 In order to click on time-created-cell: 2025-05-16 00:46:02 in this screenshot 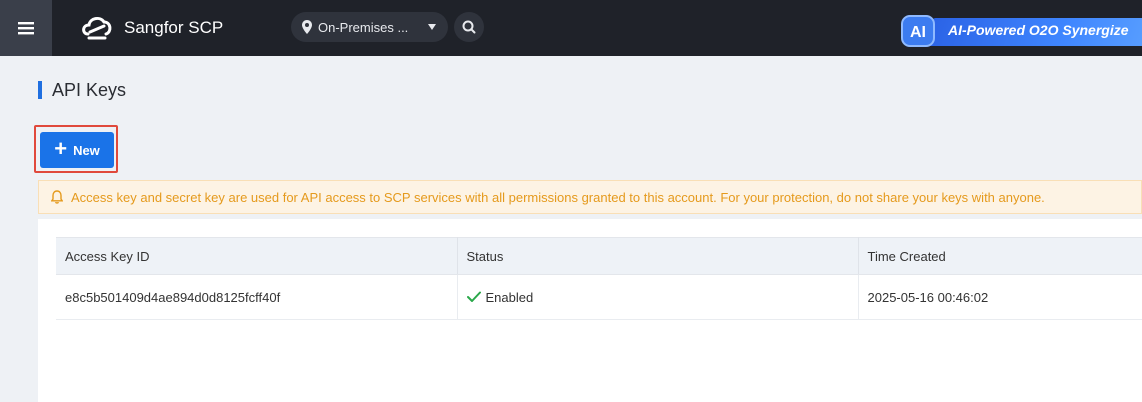, I will do `click(1000, 297)`.